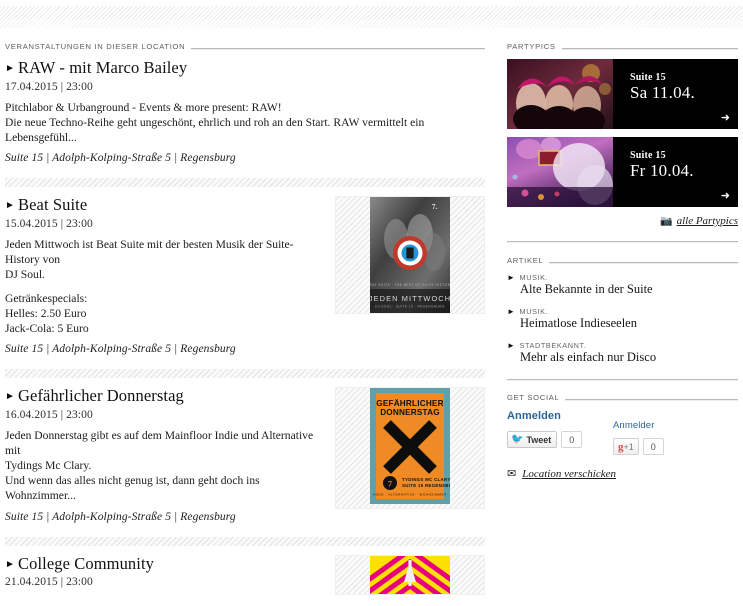 The height and width of the screenshot is (606, 743). Describe the element at coordinates (165, 329) in the screenshot. I see `event-desc-line: Jack-Cola: 5 Euro` at that location.